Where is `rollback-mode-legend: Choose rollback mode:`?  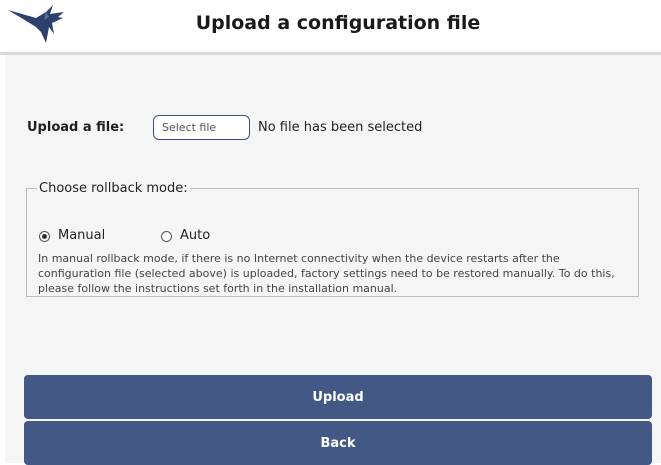 rollback-mode-legend: Choose rollback mode: is located at coordinates (113, 188).